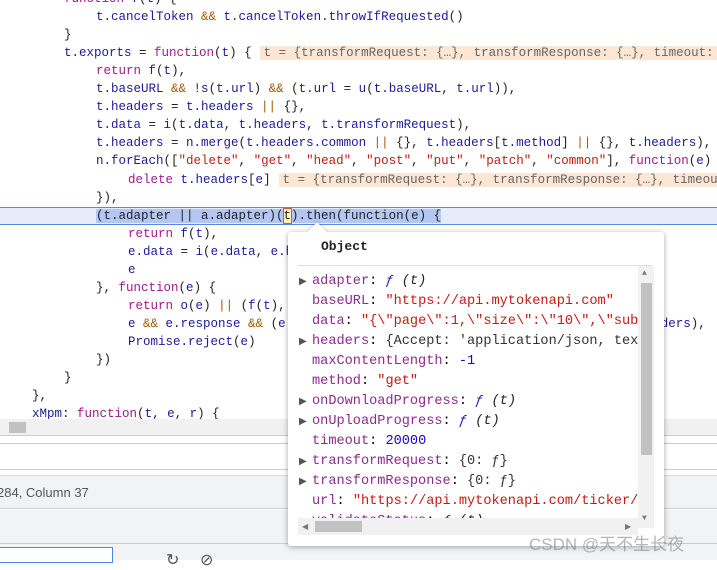 Image resolution: width=717 pixels, height=570 pixels. I want to click on code-token: t.baseURL, so click(134, 89).